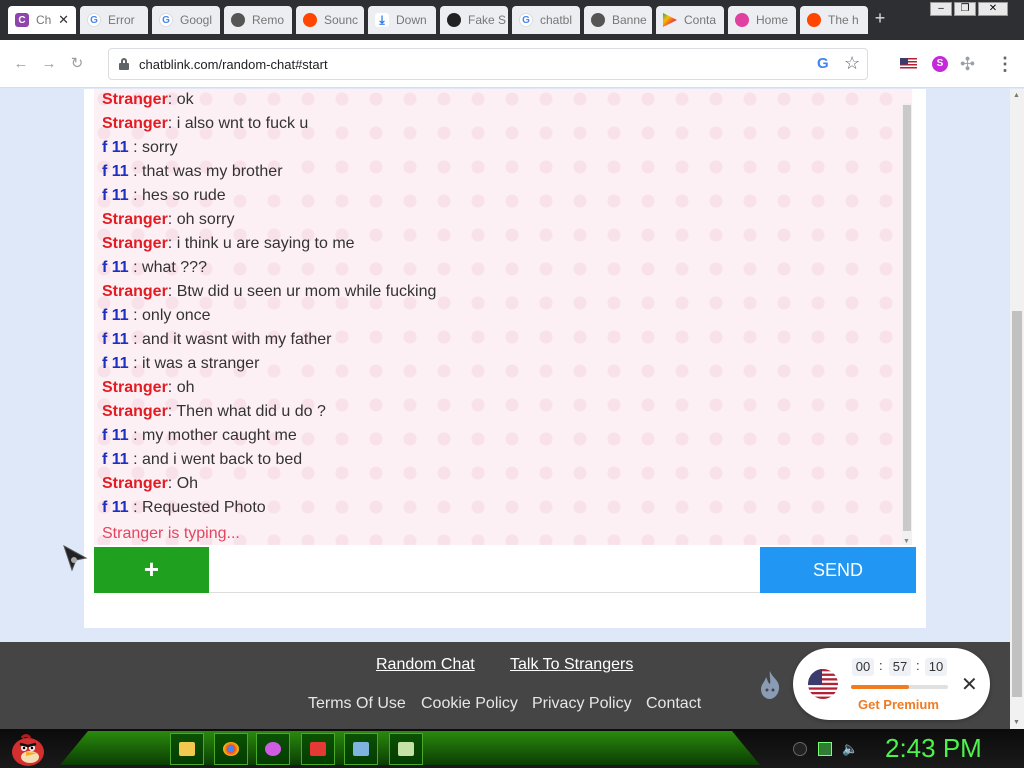  I want to click on reload-button: ↻, so click(77, 64).